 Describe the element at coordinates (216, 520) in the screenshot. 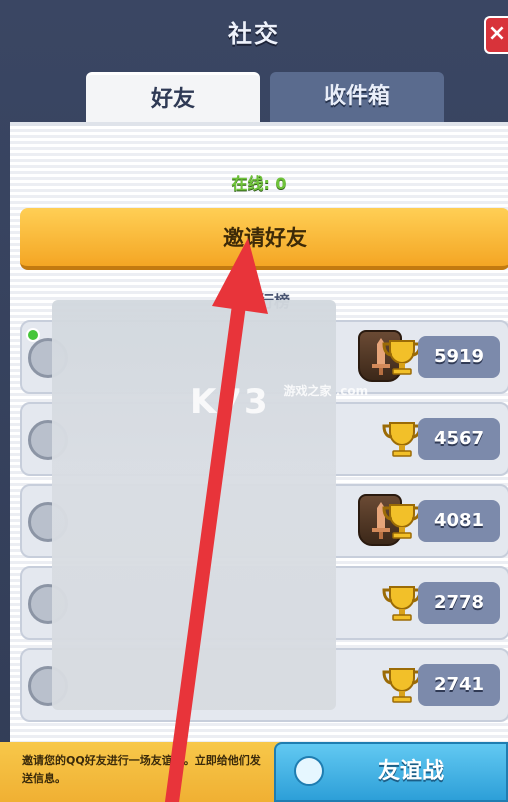

I see `red-arrow-annotation` at that location.